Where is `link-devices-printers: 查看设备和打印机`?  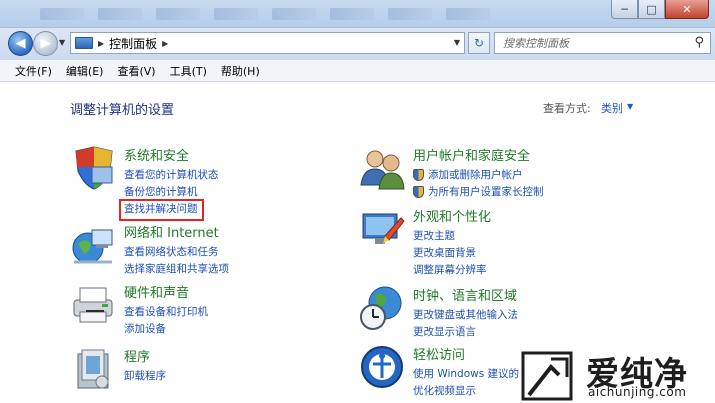 link-devices-printers: 查看设备和打印机 is located at coordinates (166, 311).